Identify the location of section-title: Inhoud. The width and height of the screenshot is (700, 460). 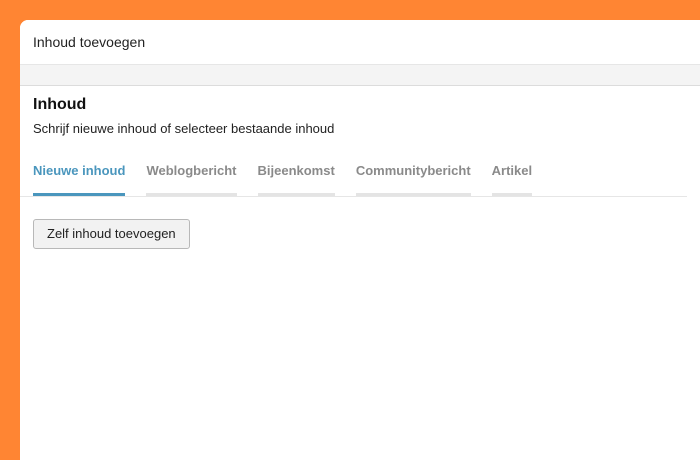
(60, 104).